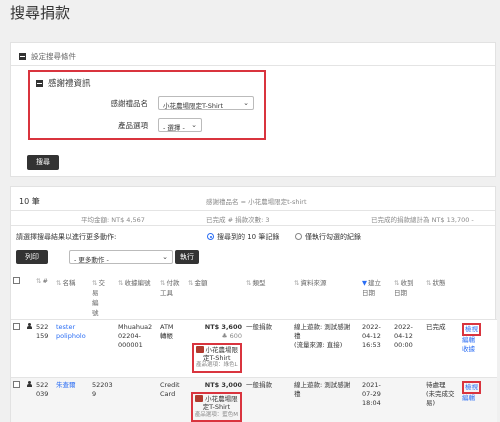 The image size is (500, 422). What do you see at coordinates (69, 84) in the screenshot?
I see `gift-info-title: 感謝禮資訊` at bounding box center [69, 84].